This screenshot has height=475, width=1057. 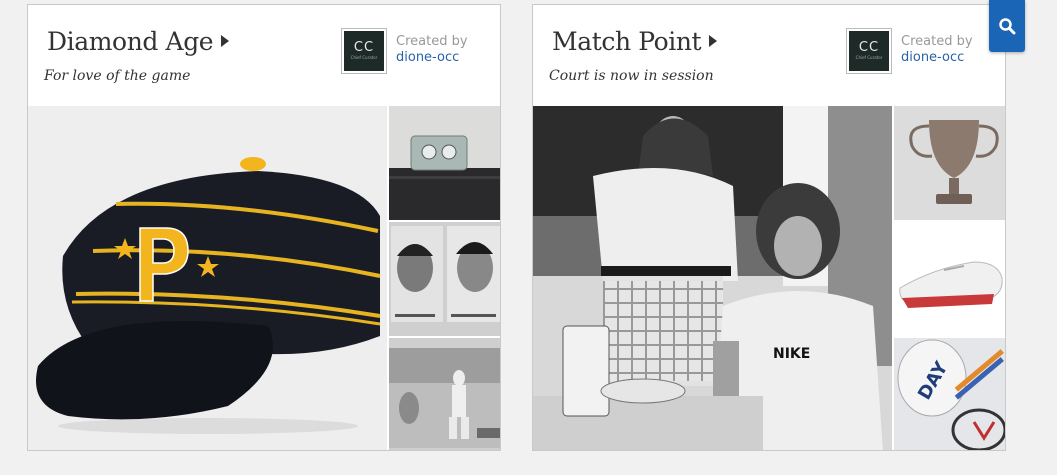 What do you see at coordinates (117, 76) in the screenshot?
I see `card-subtitle: For love of the game` at bounding box center [117, 76].